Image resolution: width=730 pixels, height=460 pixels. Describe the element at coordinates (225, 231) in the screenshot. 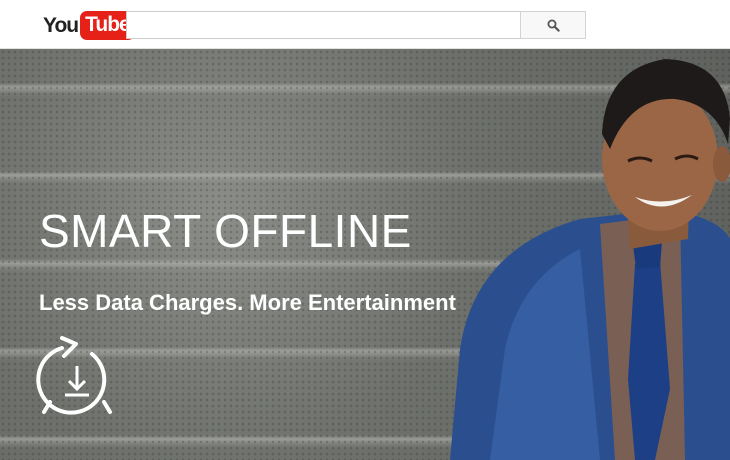

I see `hero-title: SMART OFFLINE` at that location.